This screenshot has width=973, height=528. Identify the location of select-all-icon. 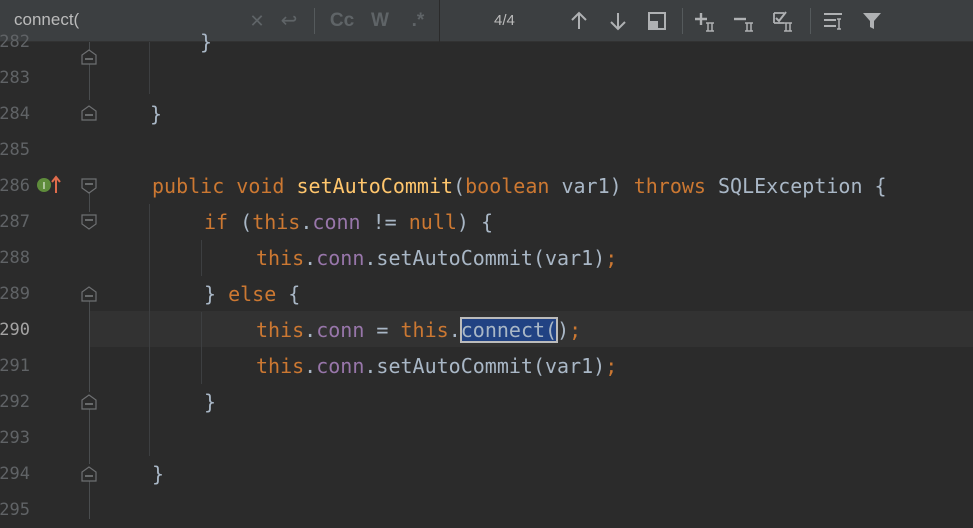
(785, 21).